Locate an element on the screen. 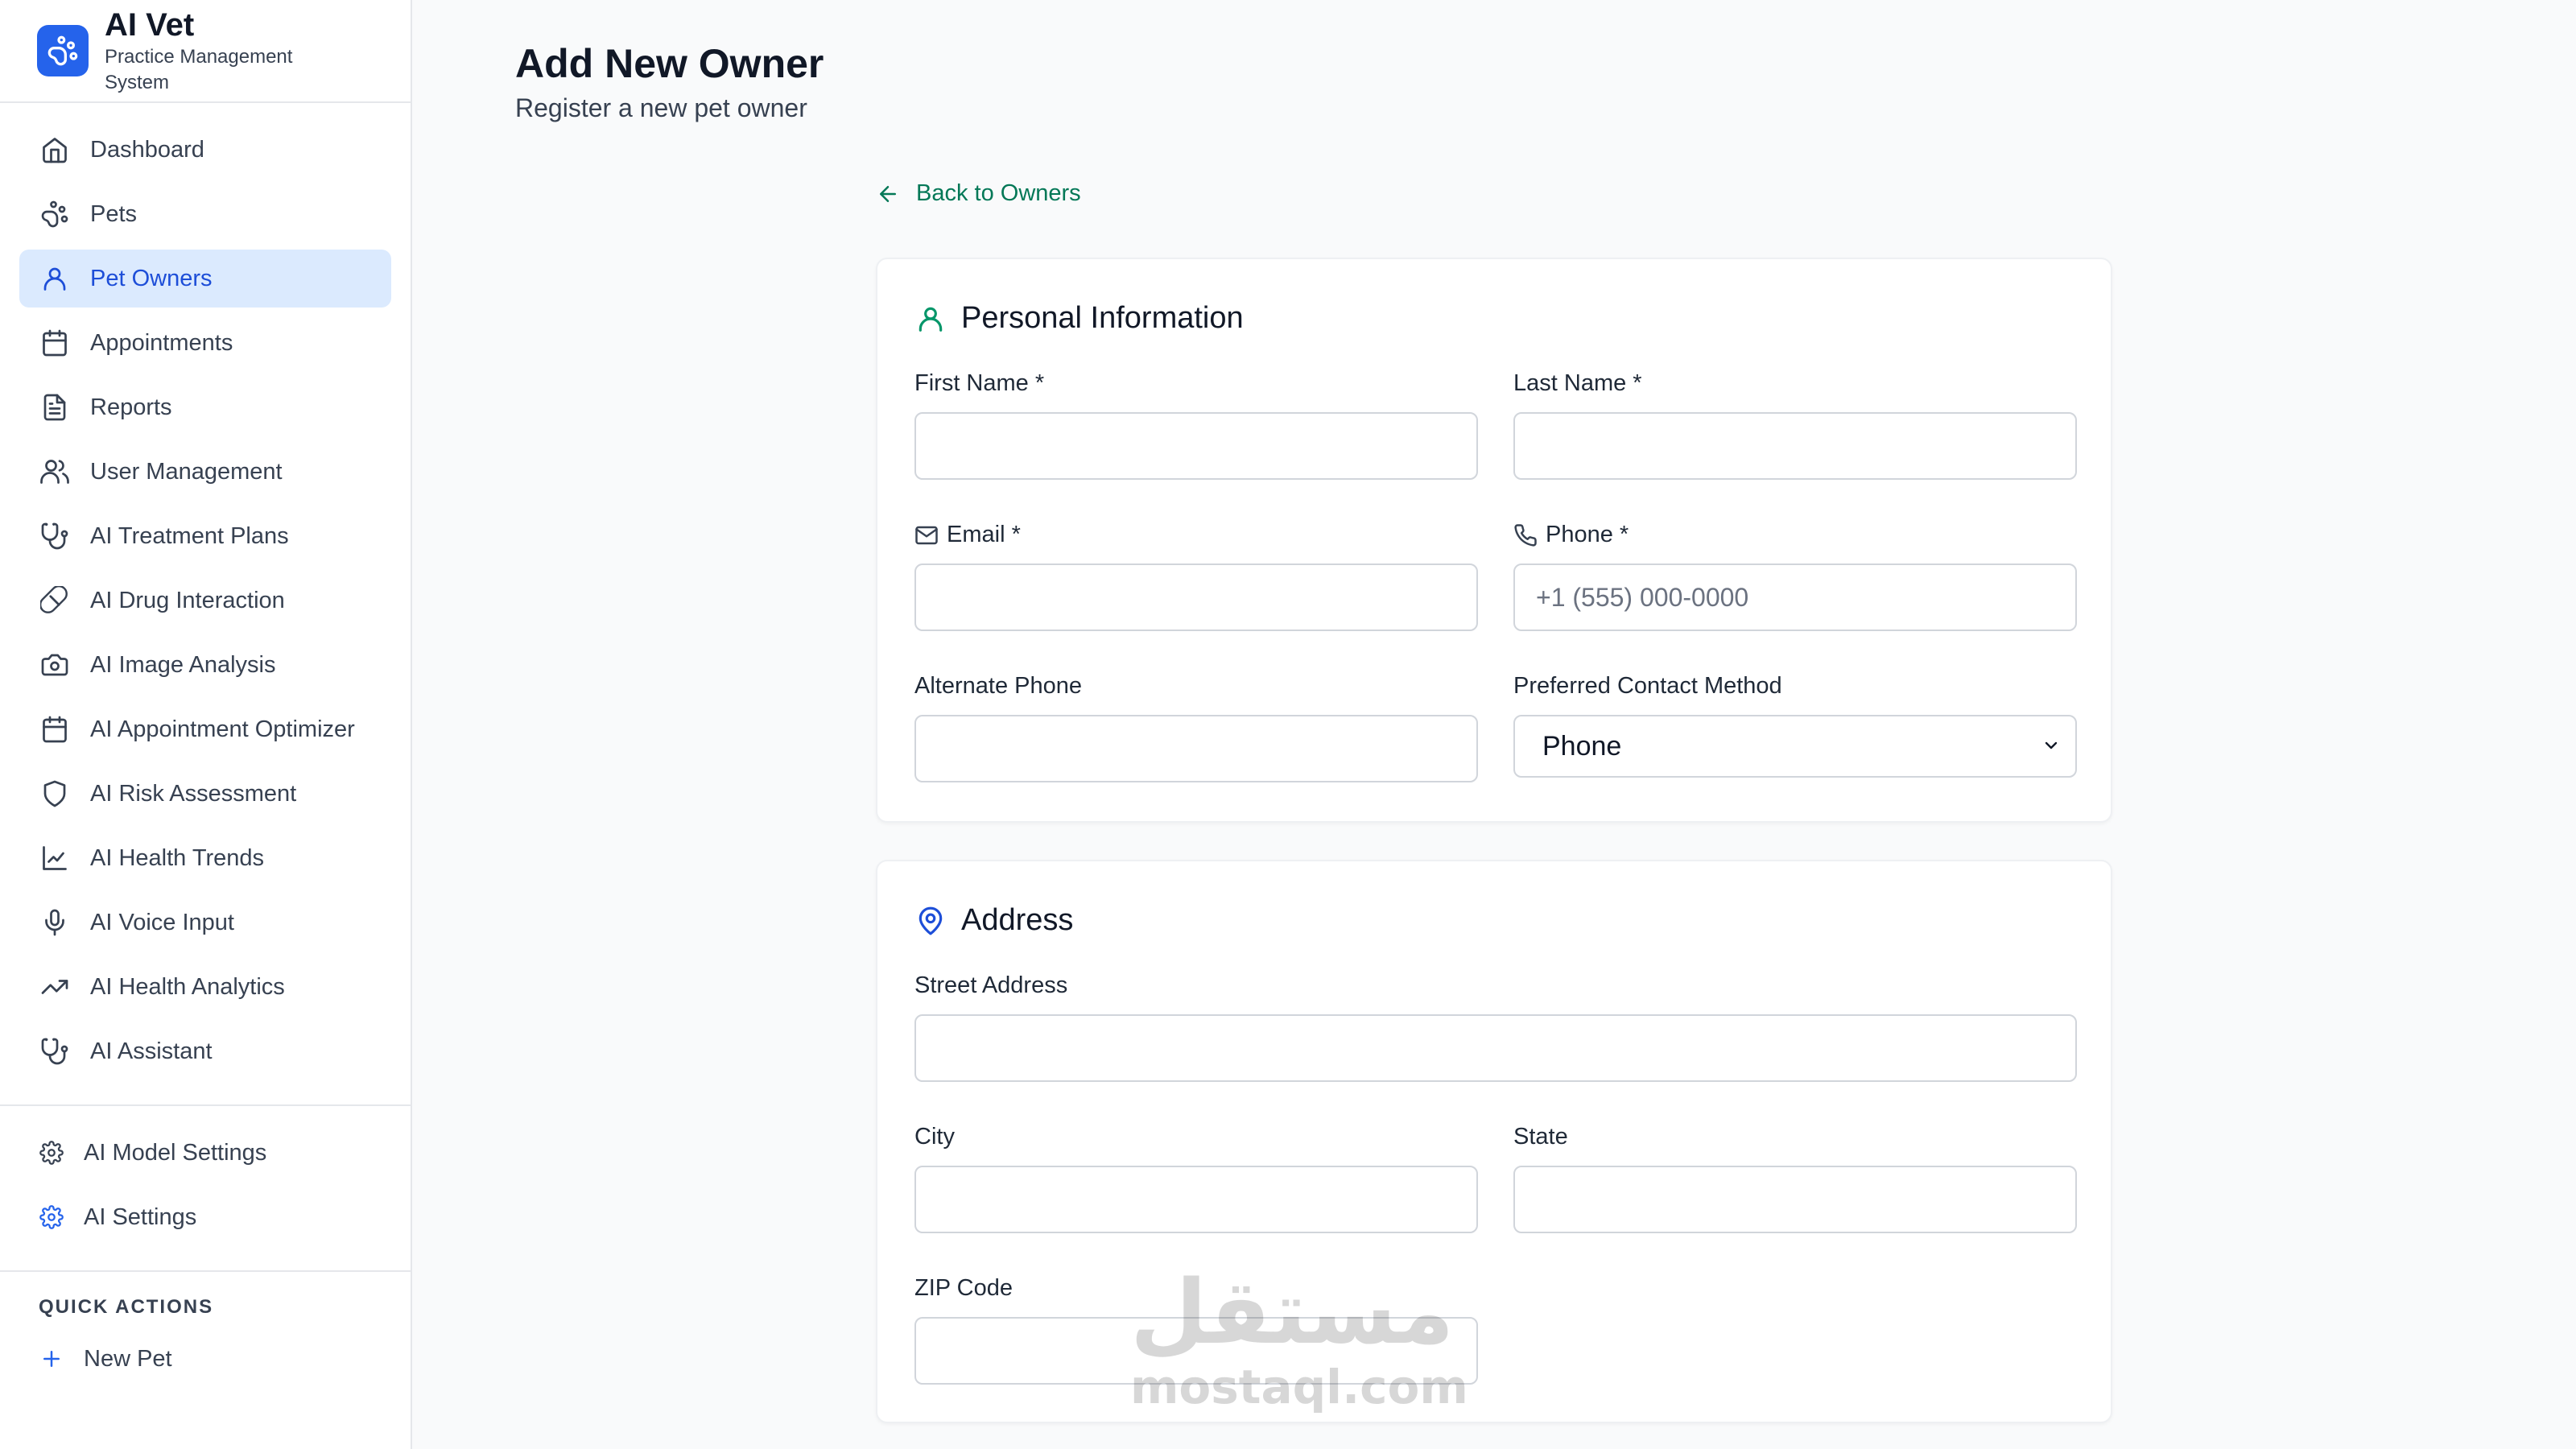  sidebar-item-label: AI Health Analytics is located at coordinates (187, 986).